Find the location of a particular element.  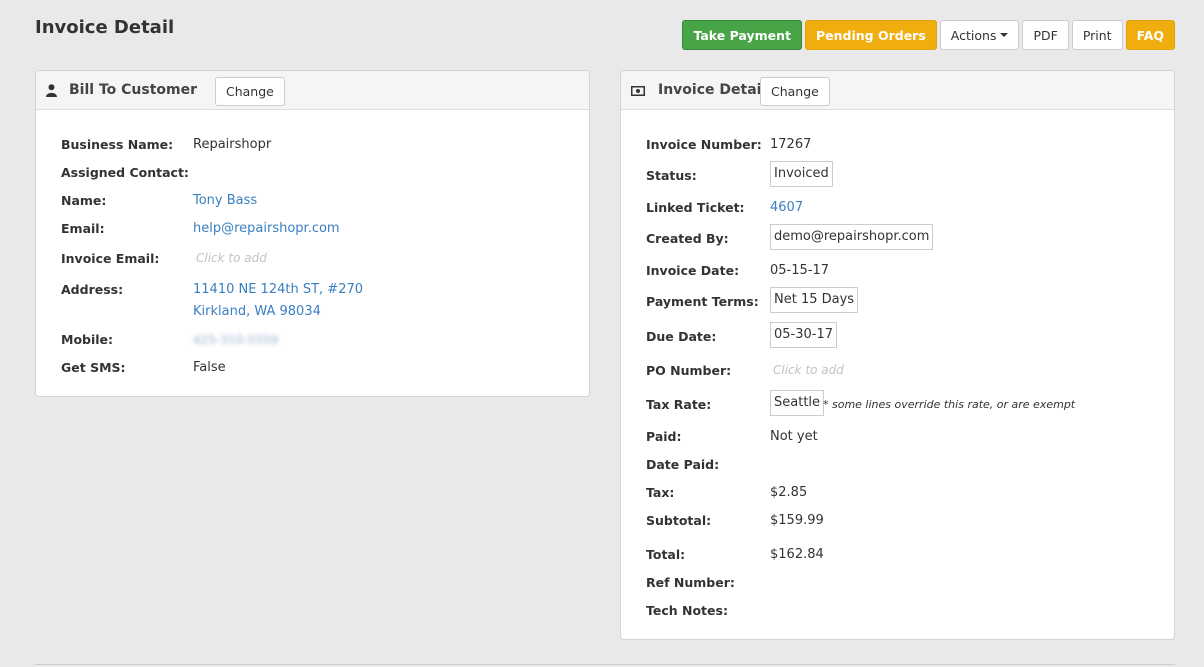

bottom-divider is located at coordinates (605, 664).